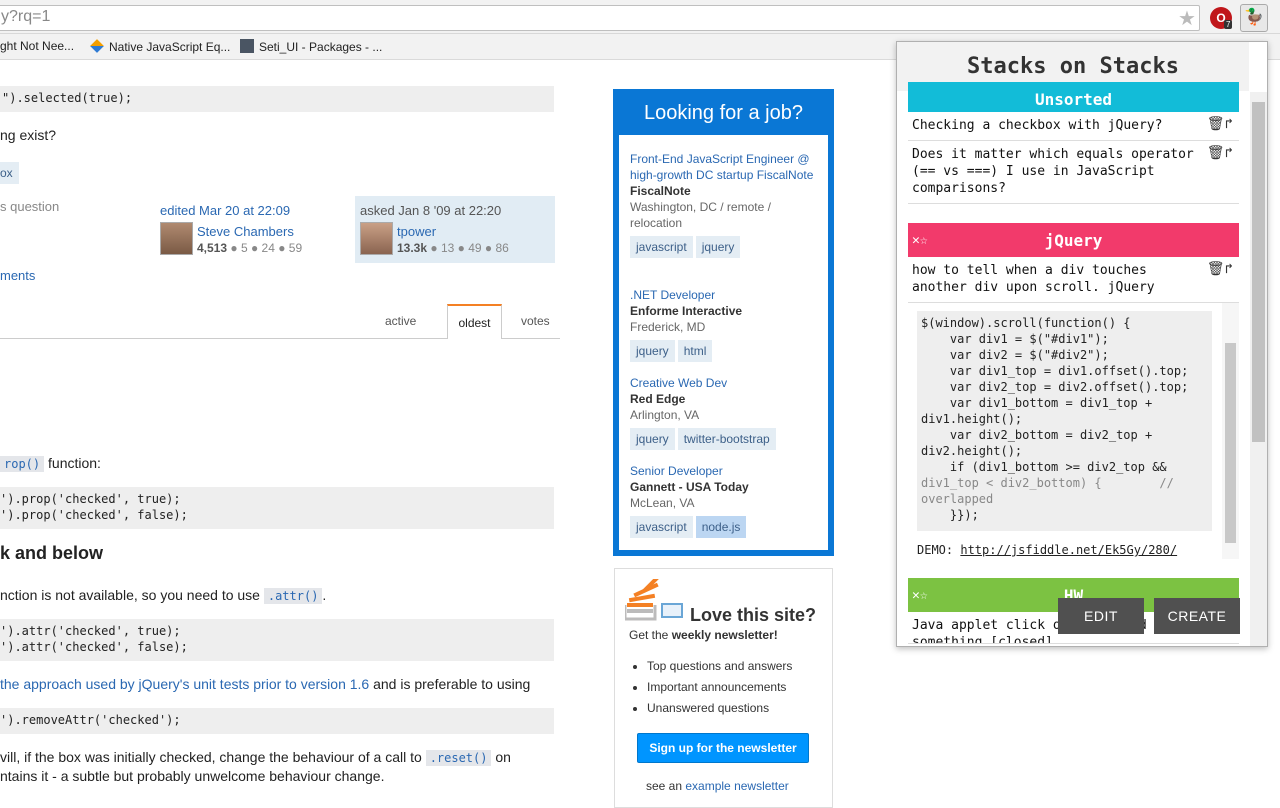 The height and width of the screenshot is (808, 1280). I want to click on tab-votes: votes, so click(535, 321).